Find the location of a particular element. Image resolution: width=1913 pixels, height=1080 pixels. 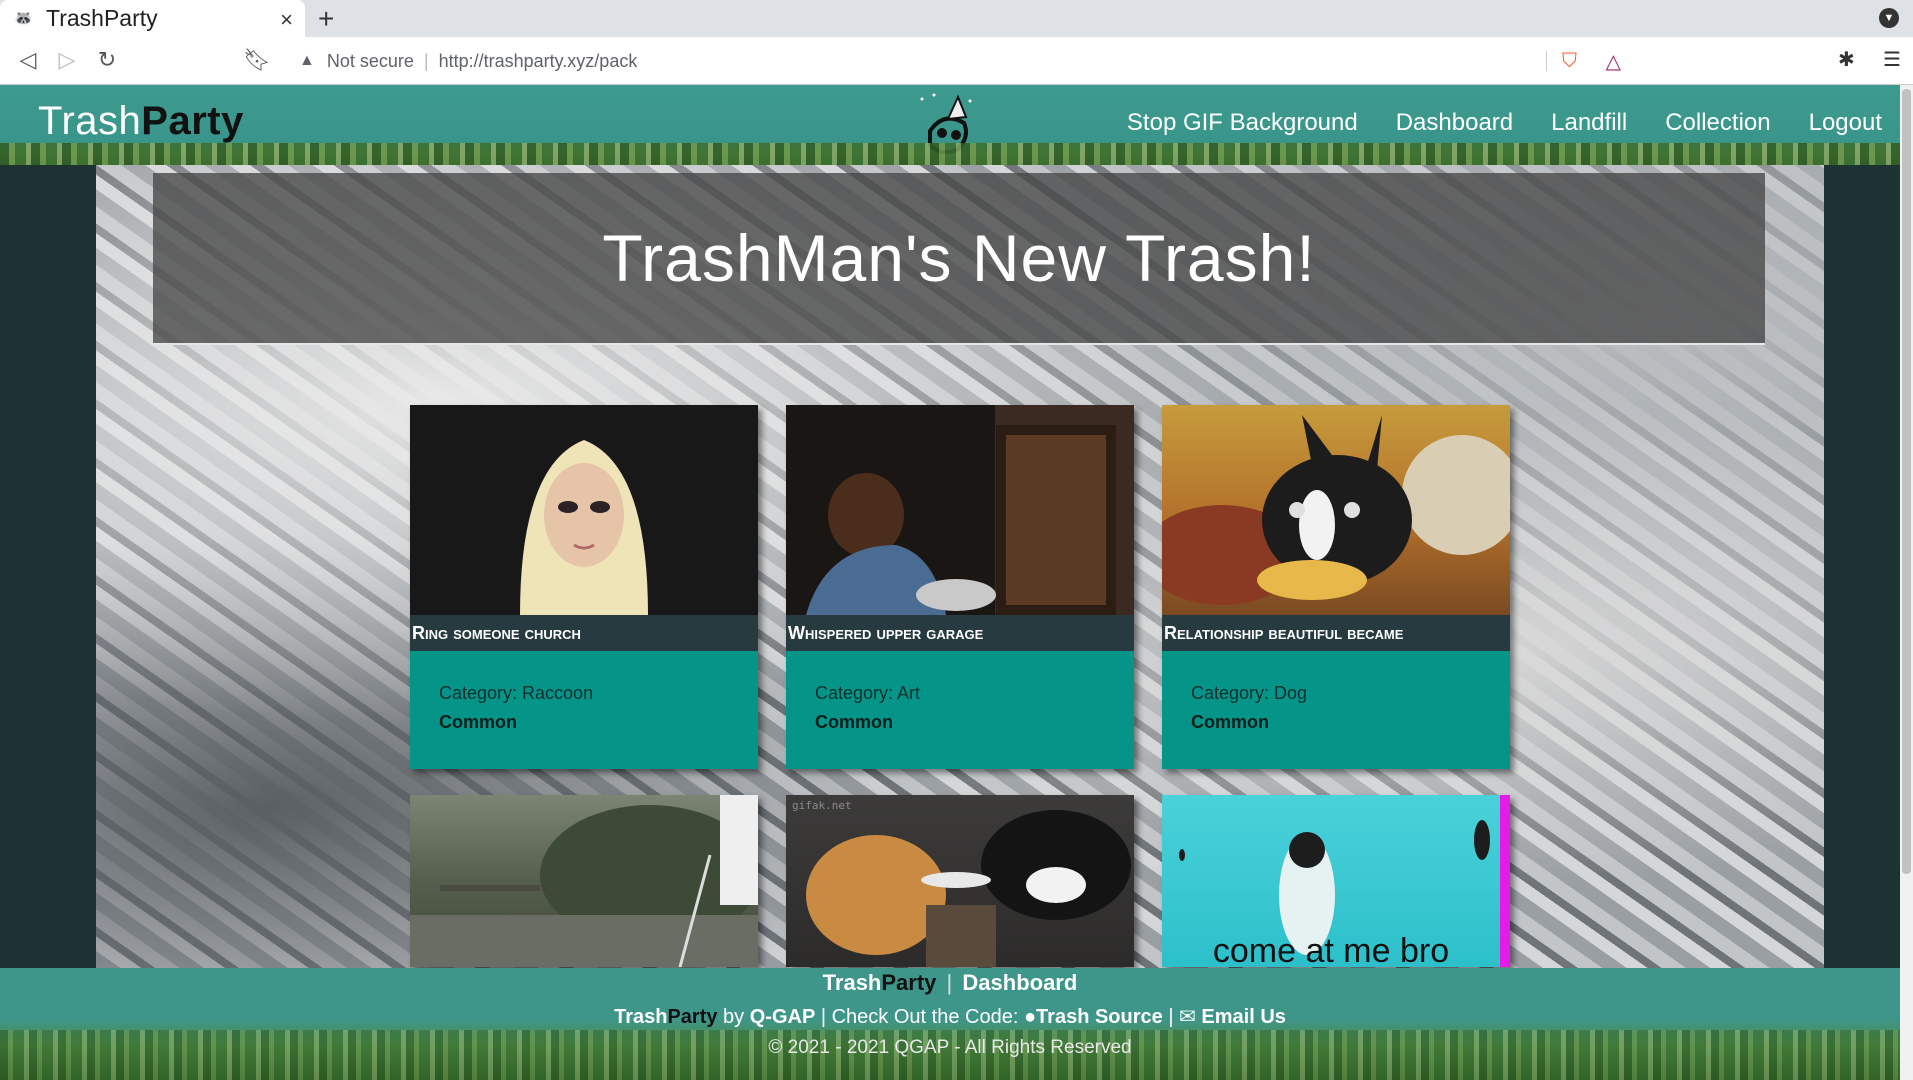

card-title: Relationship beautiful became is located at coordinates (1336, 633).